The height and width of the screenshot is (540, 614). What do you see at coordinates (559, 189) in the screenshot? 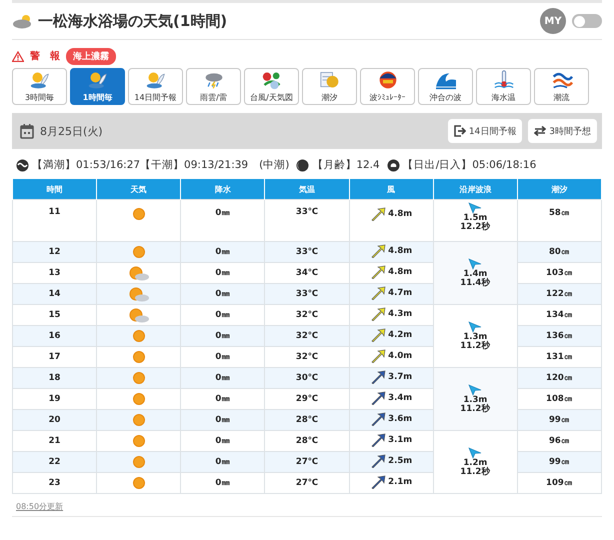
I see `column-header: 潮汐` at bounding box center [559, 189].